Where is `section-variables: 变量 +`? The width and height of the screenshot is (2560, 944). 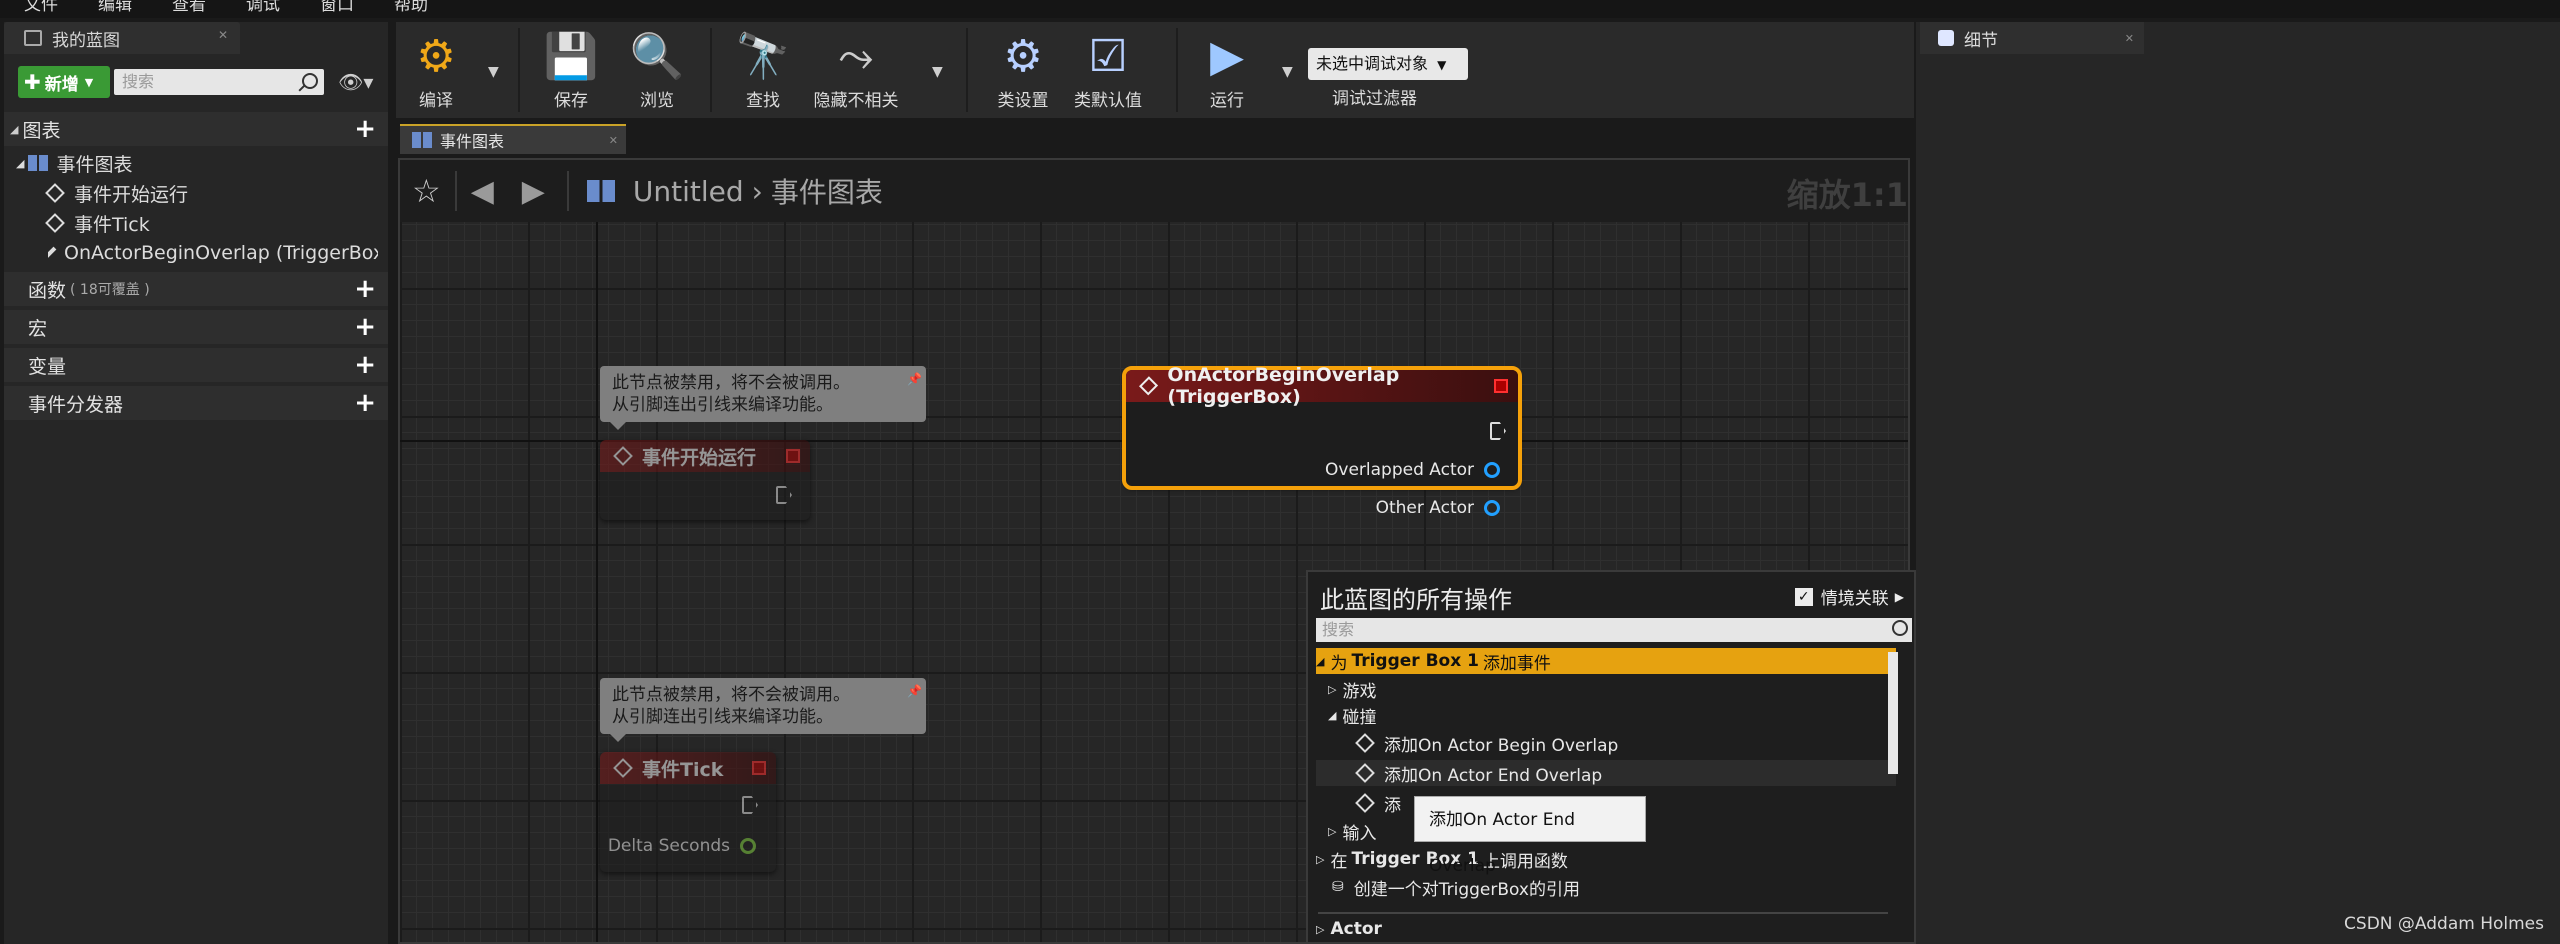
section-variables: 变量 + is located at coordinates (196, 365).